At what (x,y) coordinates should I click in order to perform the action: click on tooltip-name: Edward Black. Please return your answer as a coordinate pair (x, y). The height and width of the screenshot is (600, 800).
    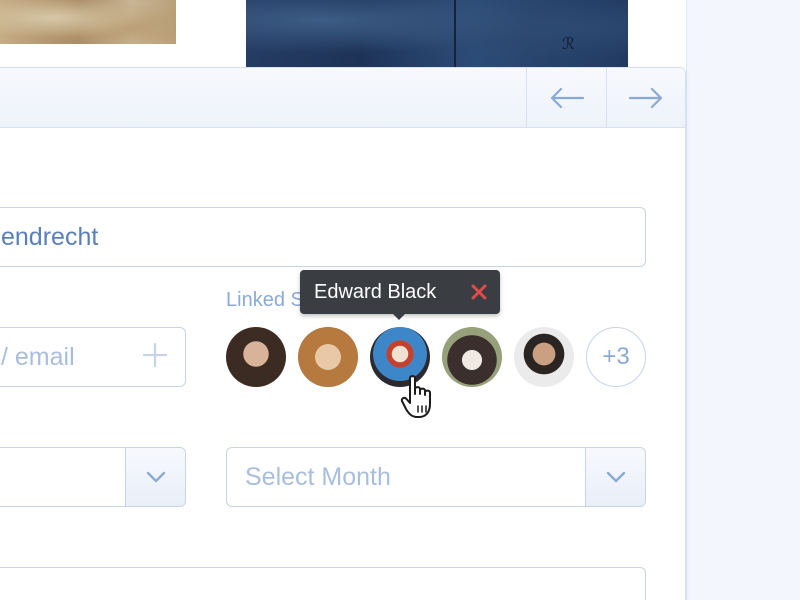
    Looking at the image, I should click on (375, 291).